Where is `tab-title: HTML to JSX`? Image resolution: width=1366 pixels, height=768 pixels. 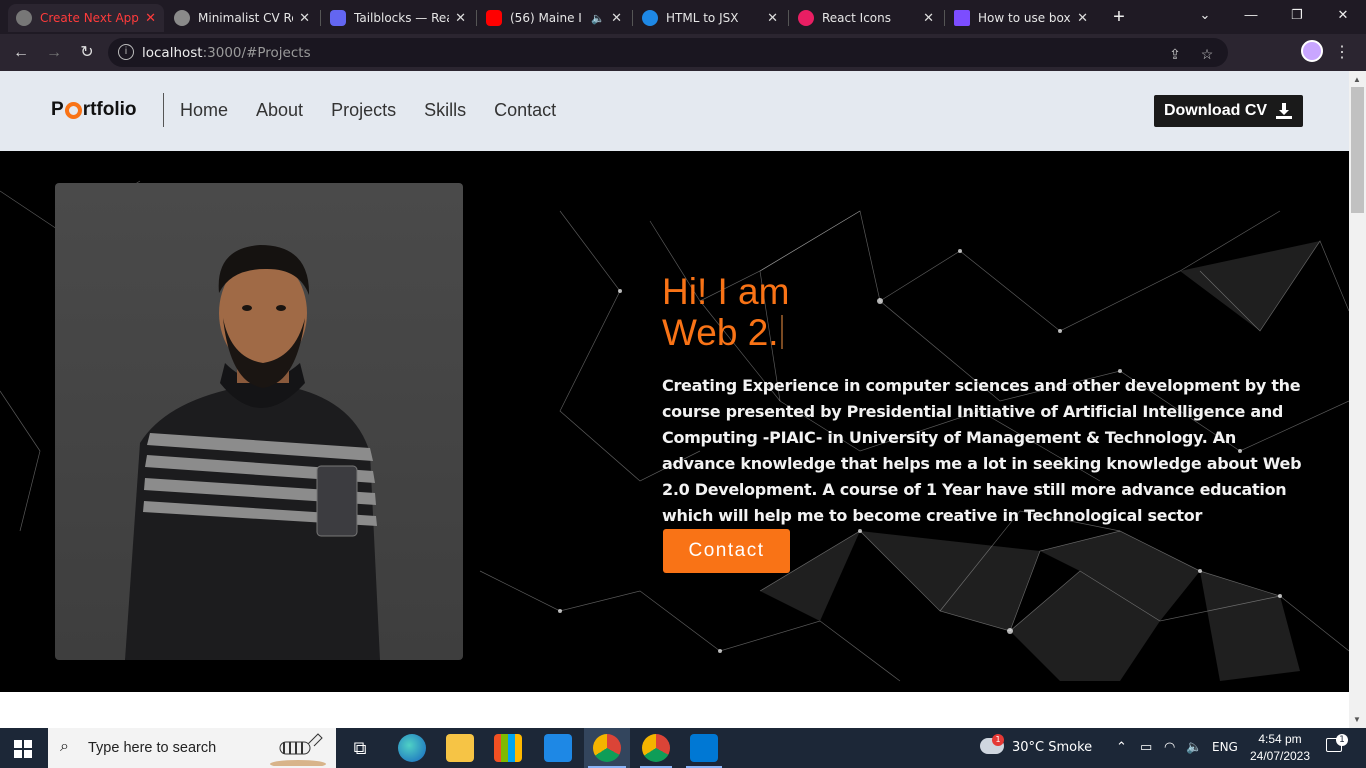
tab-title: HTML to JSX is located at coordinates (702, 18).